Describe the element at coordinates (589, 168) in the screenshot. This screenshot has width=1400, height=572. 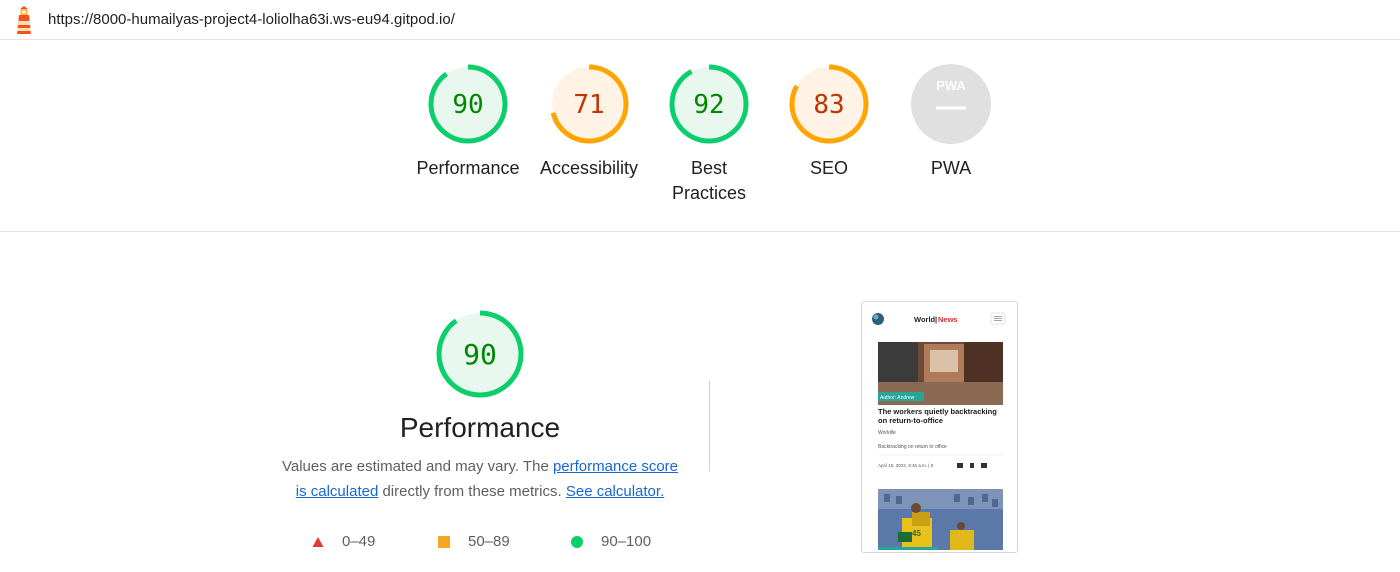
I see `gauge-accessibility-label: Accessibility` at that location.